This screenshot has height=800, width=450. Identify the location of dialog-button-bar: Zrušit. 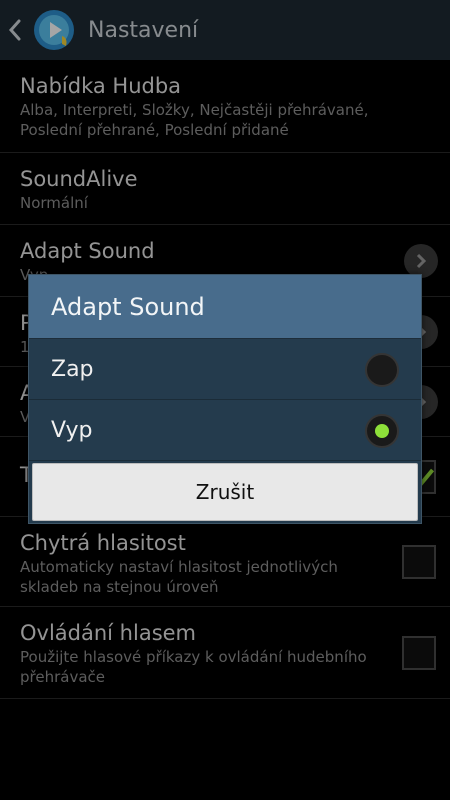
(225, 491).